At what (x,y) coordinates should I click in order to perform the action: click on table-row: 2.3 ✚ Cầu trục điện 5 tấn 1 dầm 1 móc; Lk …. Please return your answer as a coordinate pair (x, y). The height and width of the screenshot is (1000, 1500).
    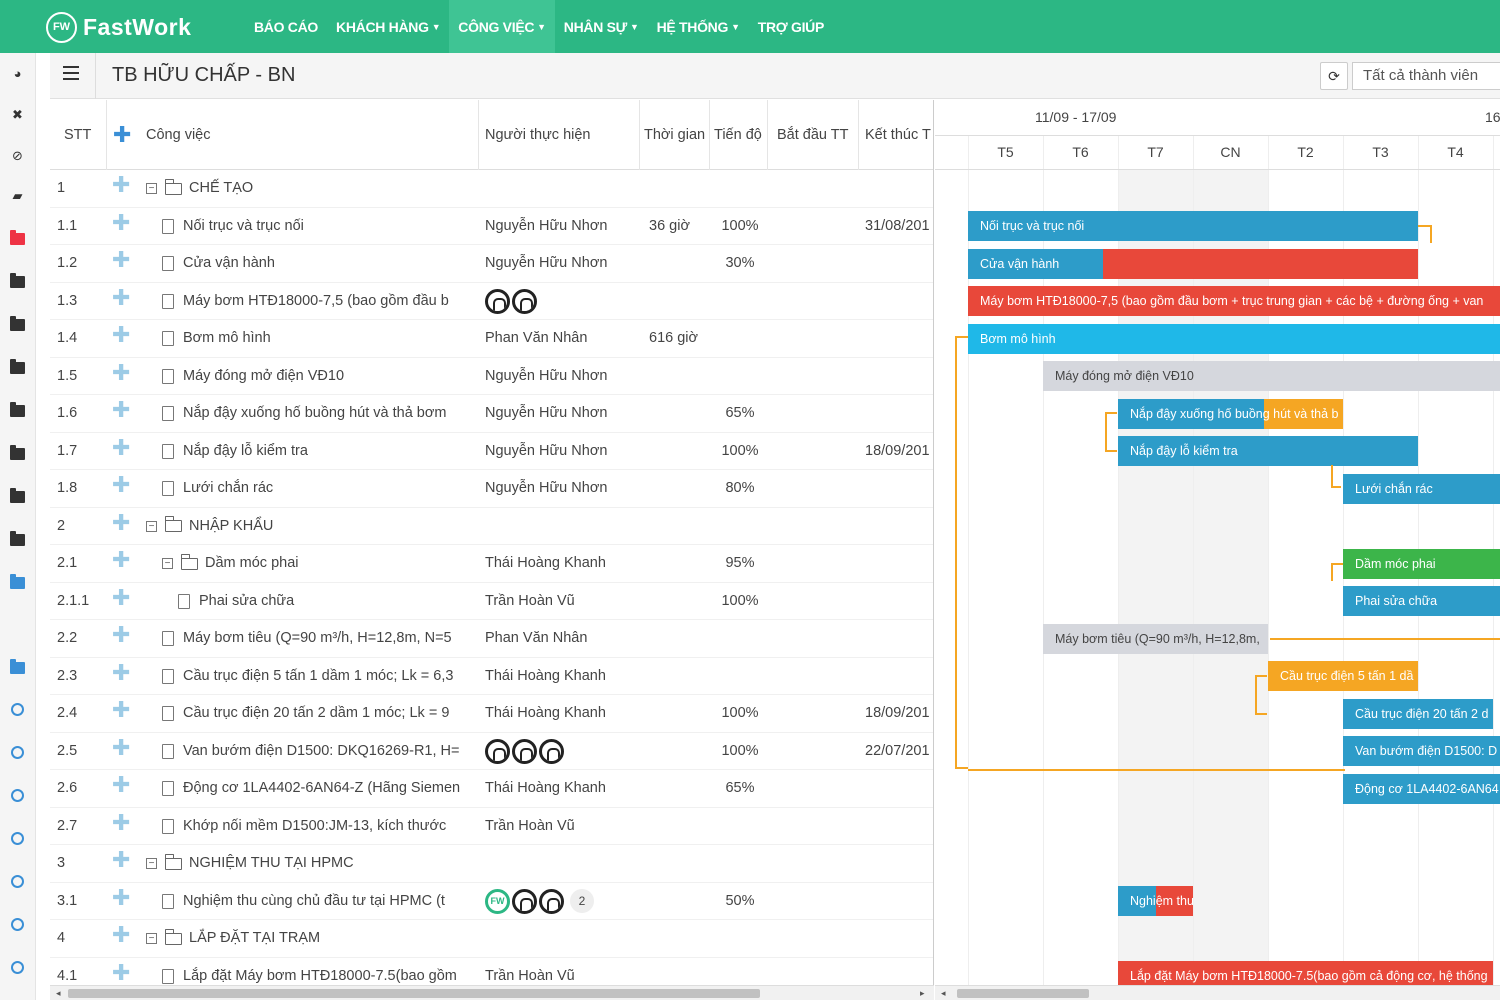
    Looking at the image, I should click on (491, 676).